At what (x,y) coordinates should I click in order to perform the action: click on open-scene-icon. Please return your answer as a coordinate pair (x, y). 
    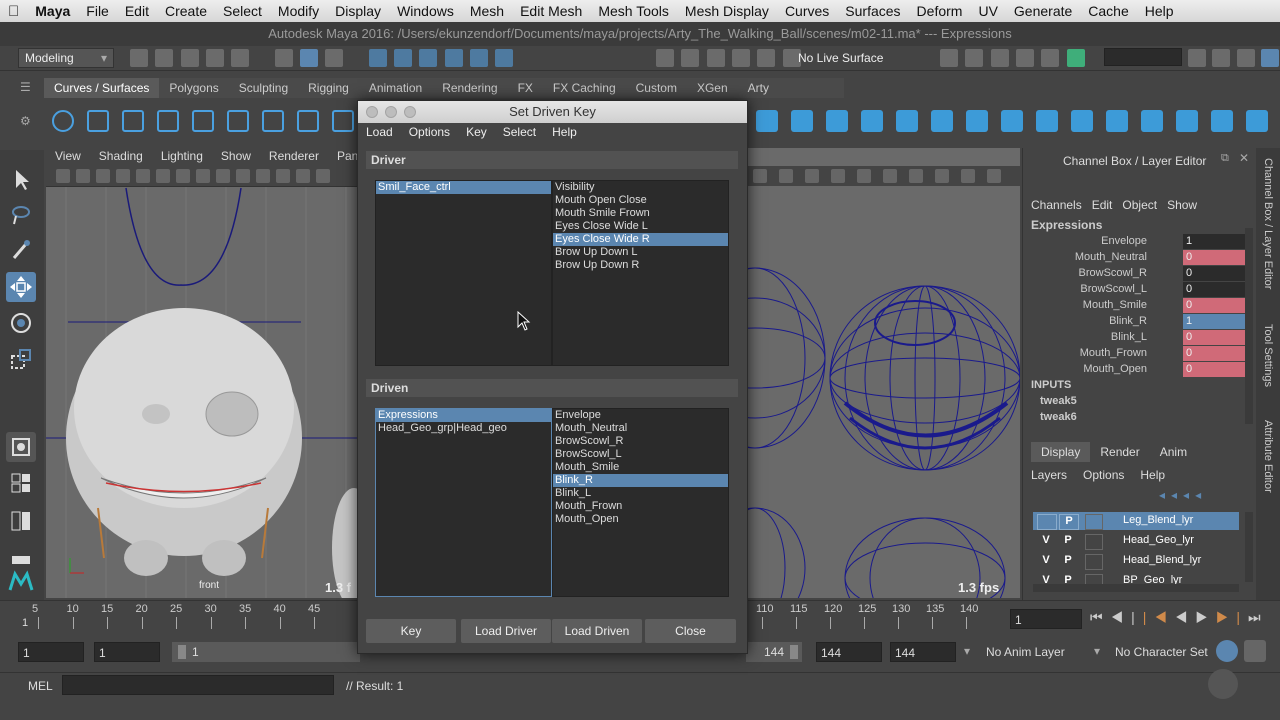
    Looking at the image, I should click on (164, 58).